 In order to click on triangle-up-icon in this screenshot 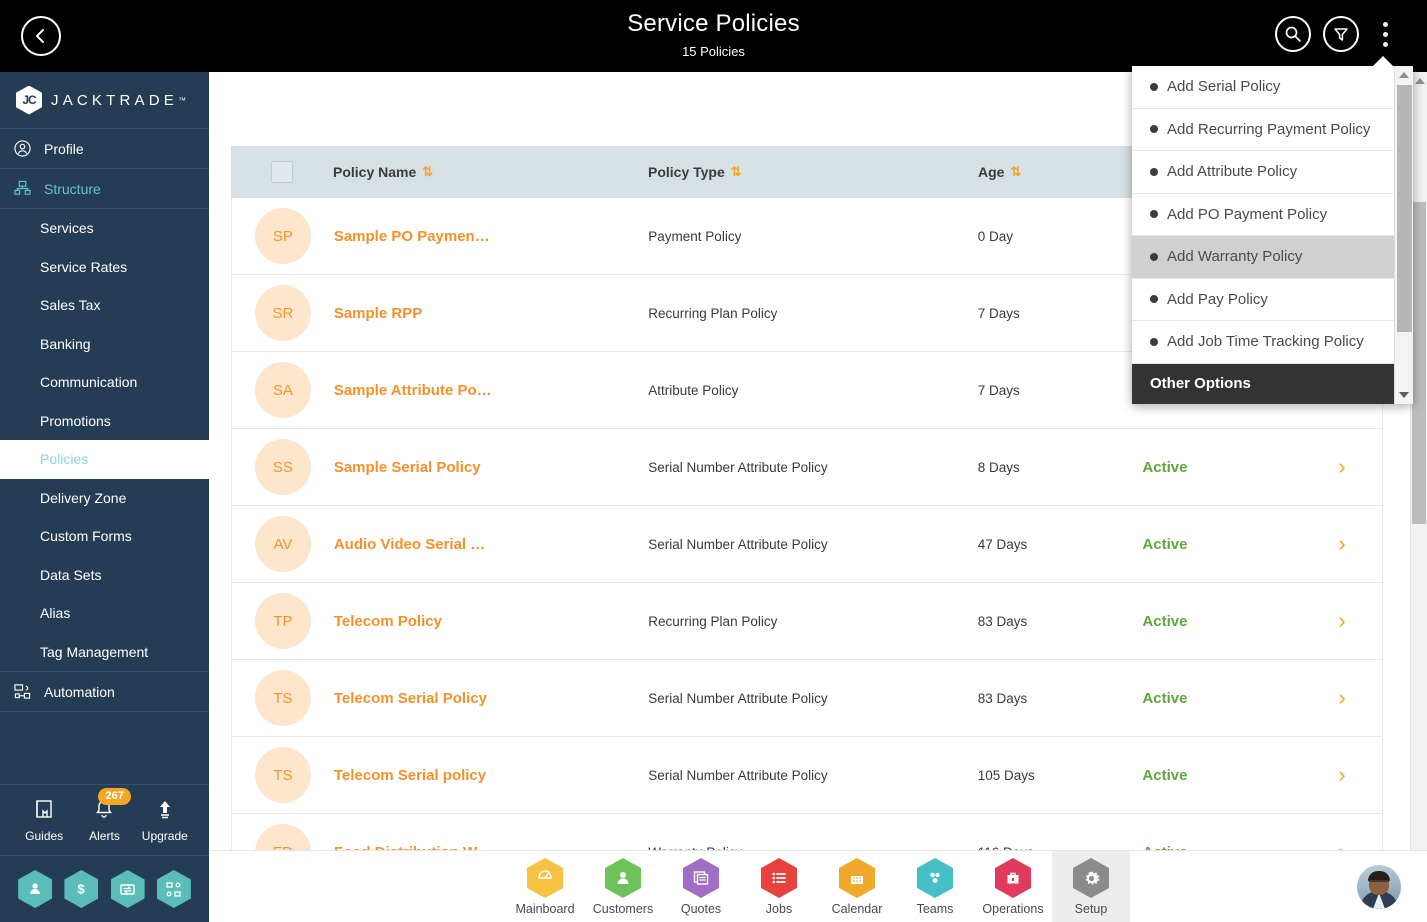, I will do `click(1404, 74)`.